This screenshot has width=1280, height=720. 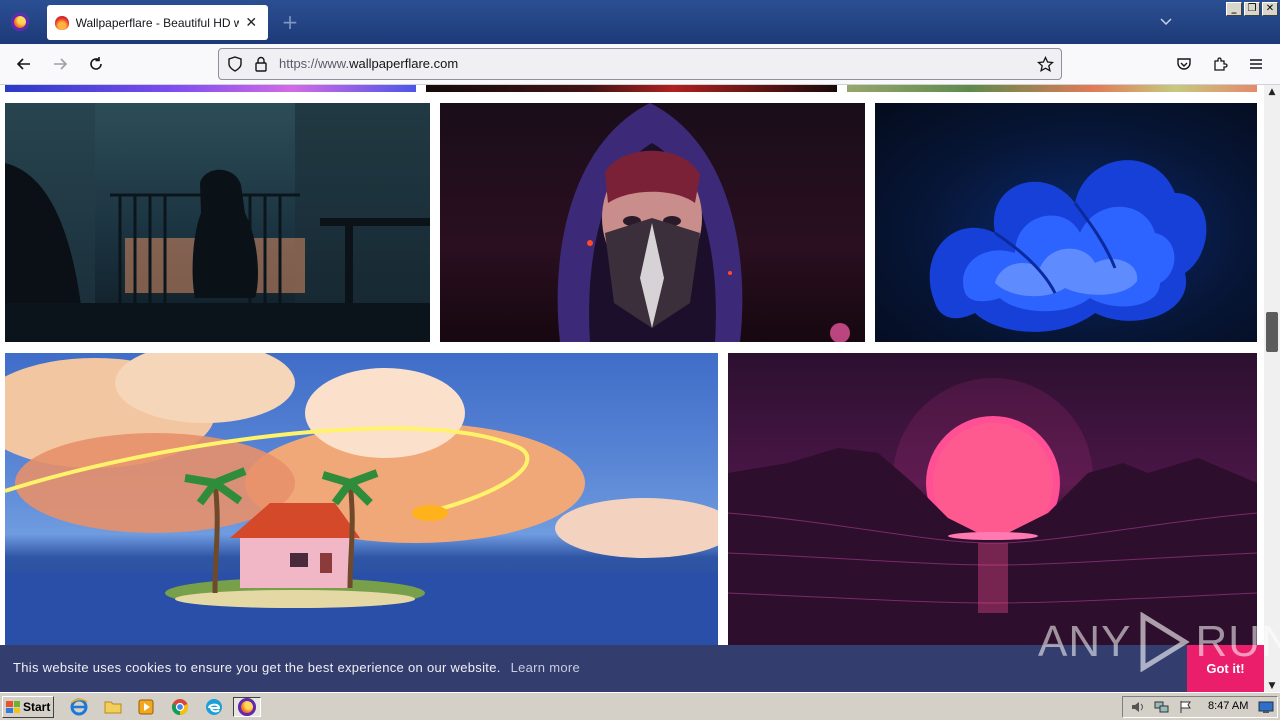 I want to click on url-text: https://www.wallpaperflare.com, so click(x=368, y=63).